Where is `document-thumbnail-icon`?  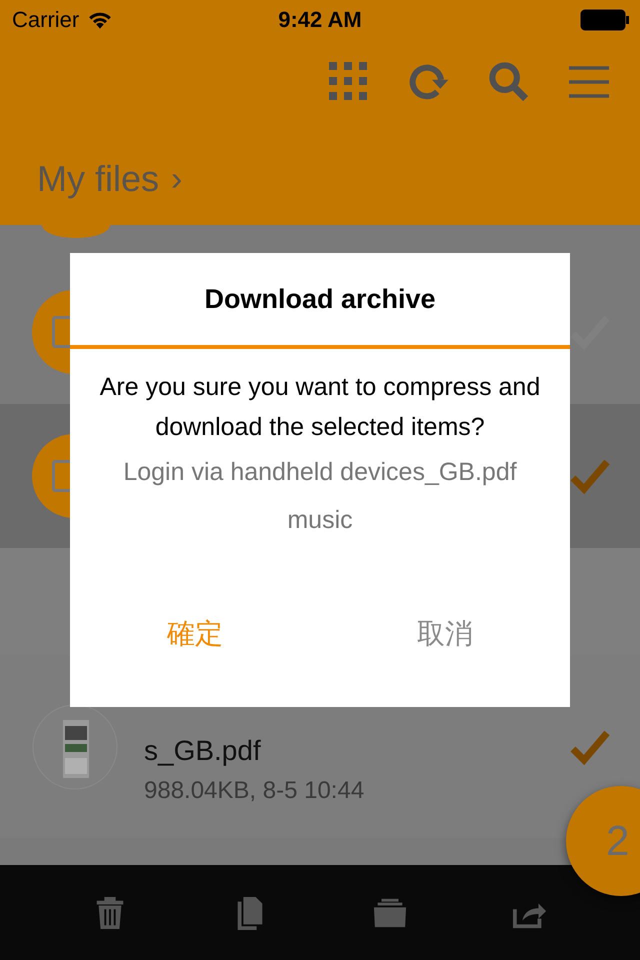
document-thumbnail-icon is located at coordinates (75, 747).